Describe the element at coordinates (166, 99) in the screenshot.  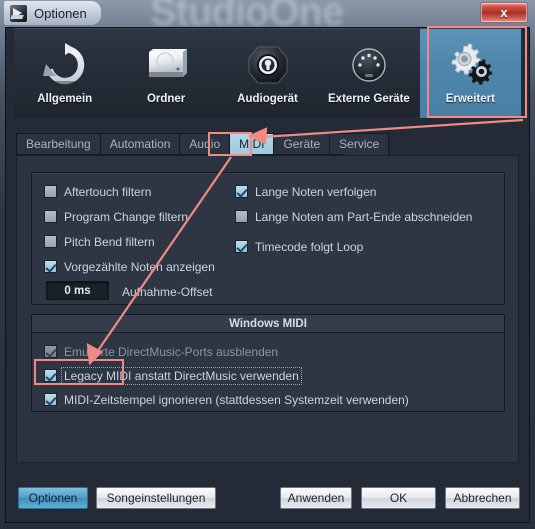
I see `category-label: Ordner` at that location.